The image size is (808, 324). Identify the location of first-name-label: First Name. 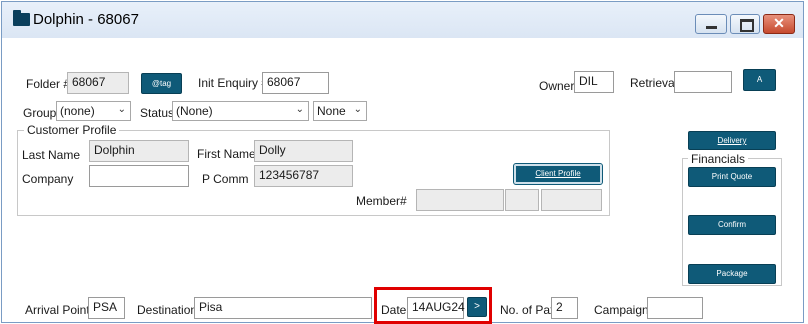
(226, 154).